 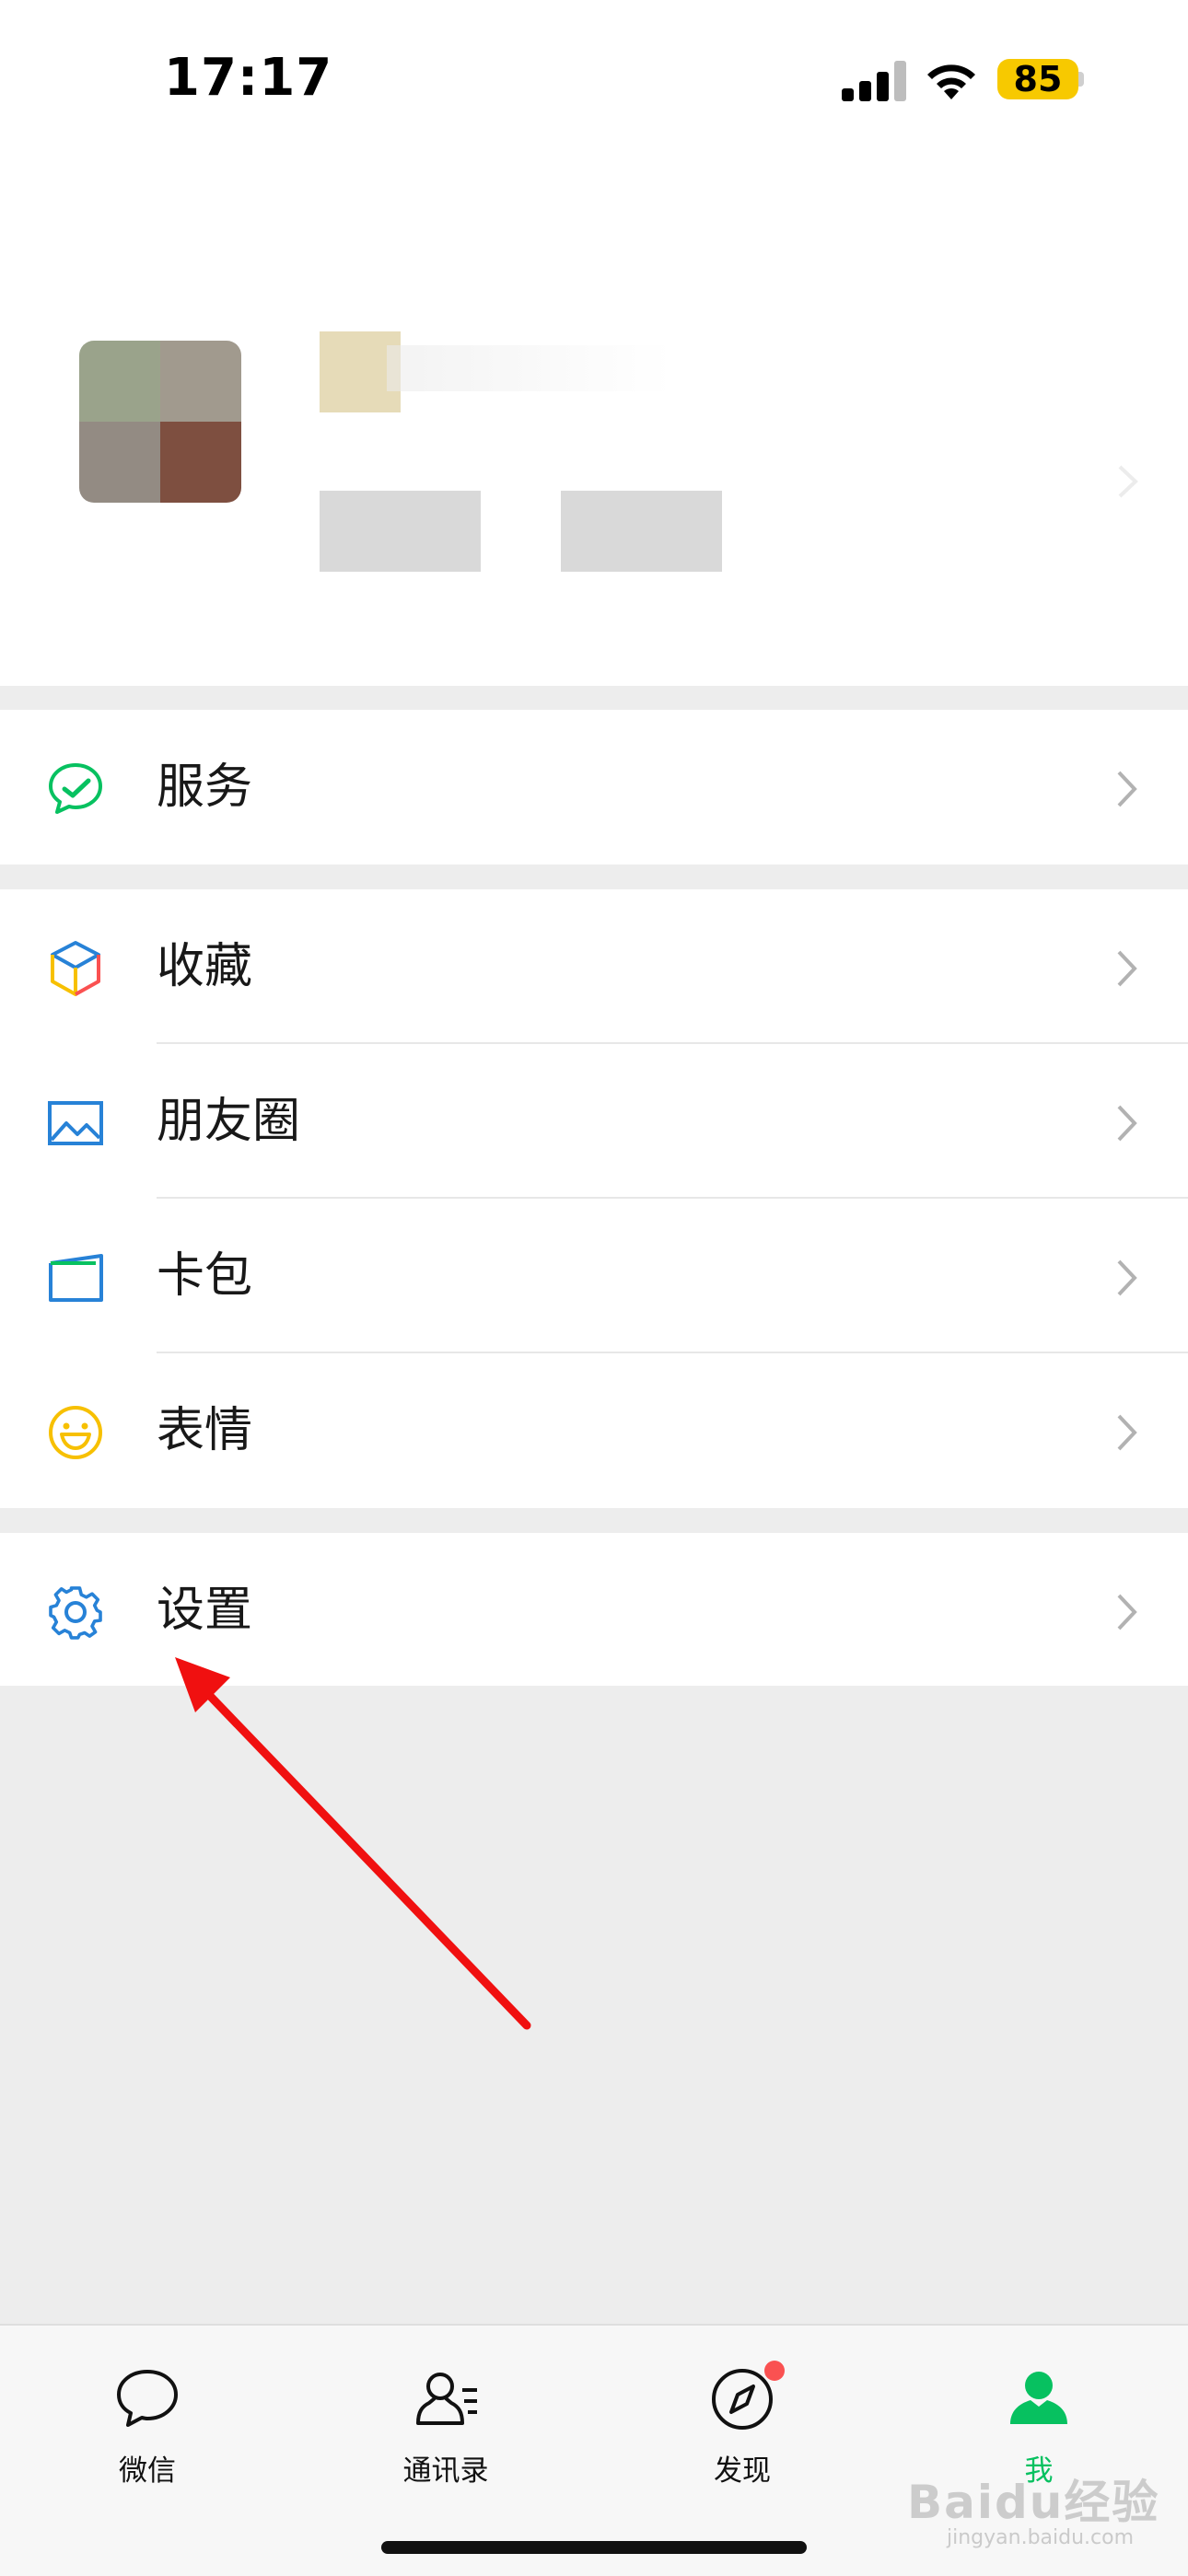 What do you see at coordinates (445, 2471) in the screenshot?
I see `tab-label-contacts: 通讯录` at bounding box center [445, 2471].